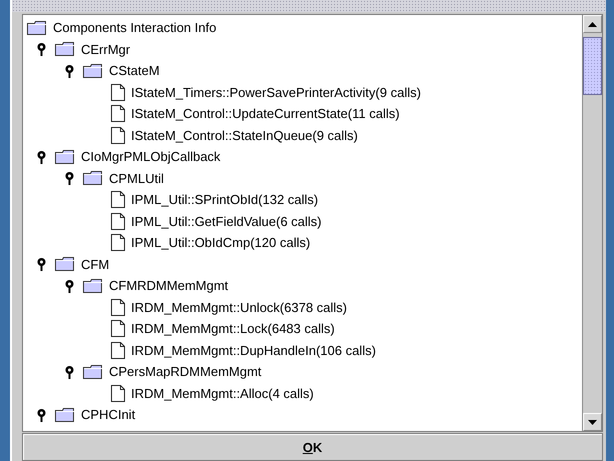  What do you see at coordinates (592, 223) in the screenshot?
I see `scrollbar` at bounding box center [592, 223].